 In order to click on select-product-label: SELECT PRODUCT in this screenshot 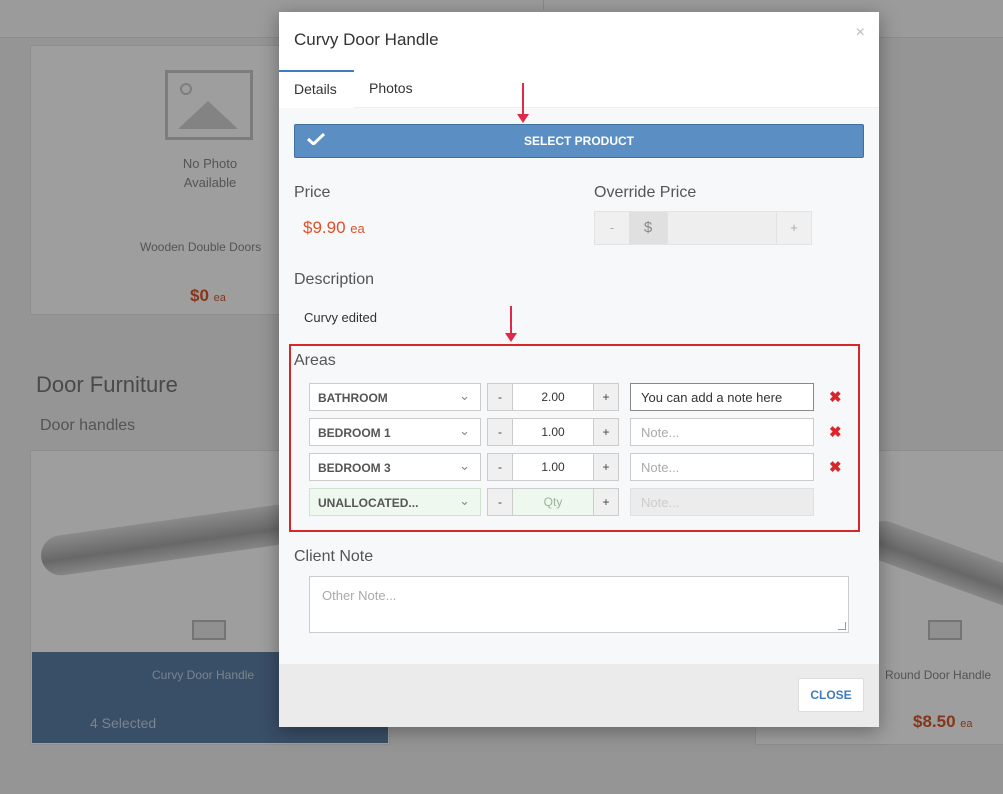, I will do `click(578, 141)`.